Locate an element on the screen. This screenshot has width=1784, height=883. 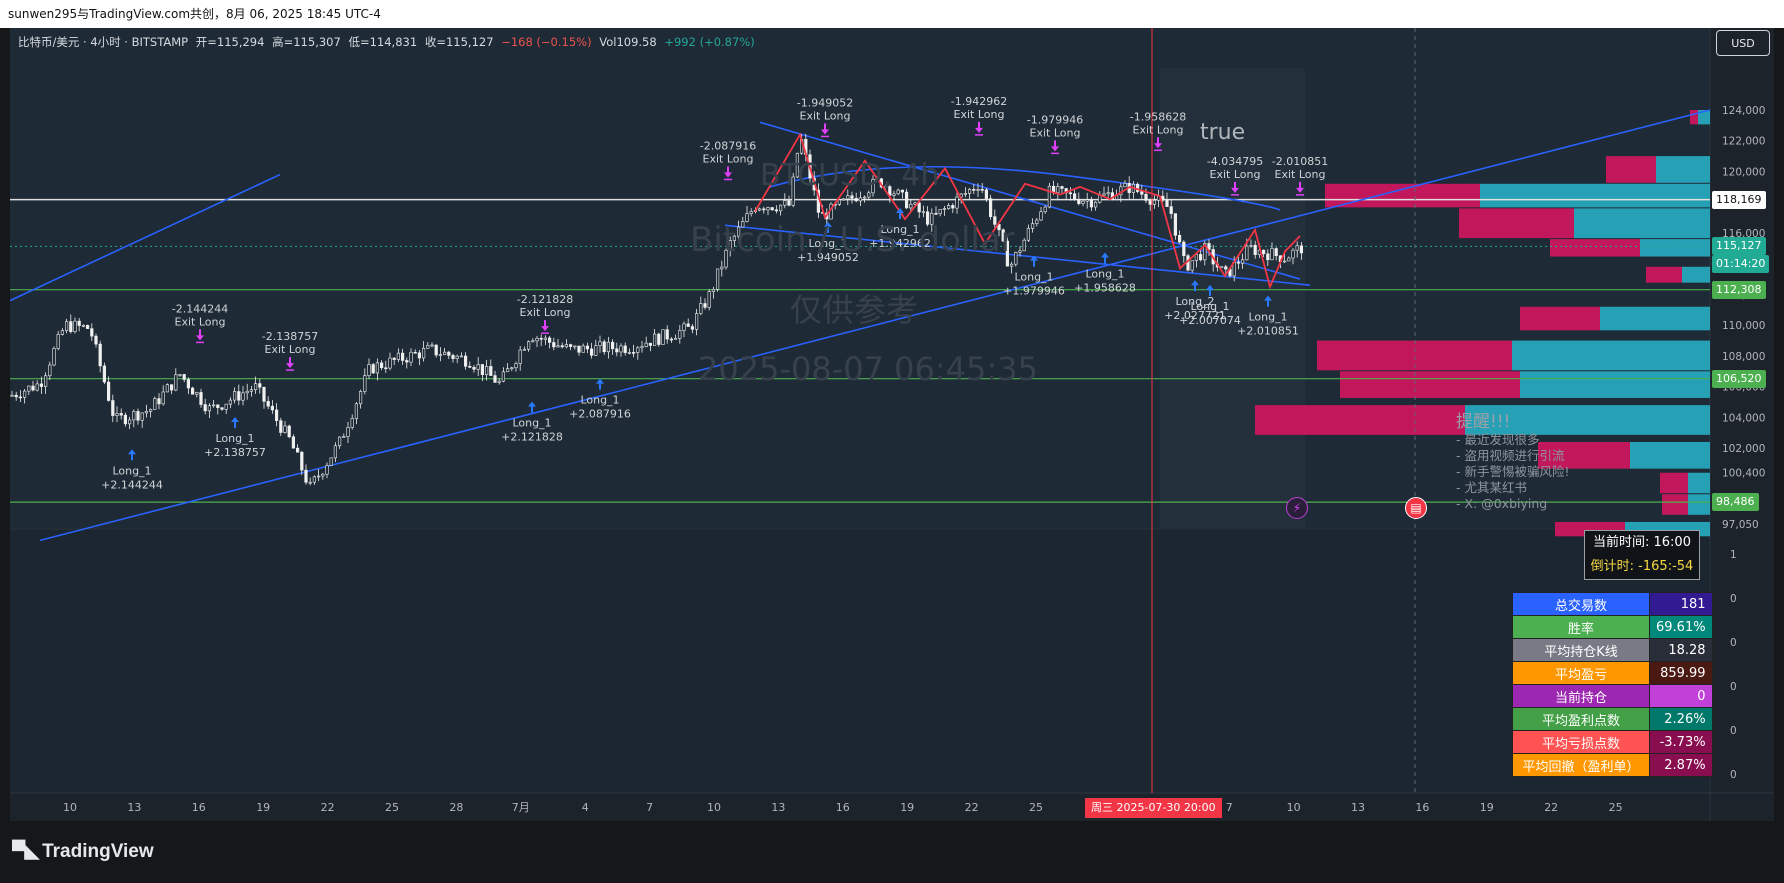
price-tag: 118,169 is located at coordinates (1739, 199).